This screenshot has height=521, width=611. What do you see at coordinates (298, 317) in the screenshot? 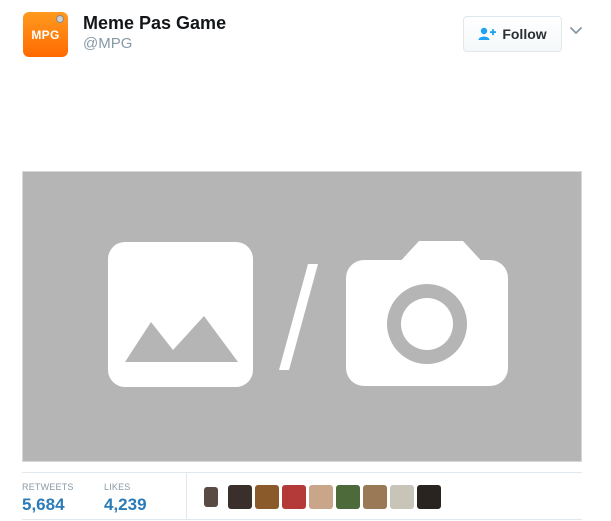
I see `slash-separator` at bounding box center [298, 317].